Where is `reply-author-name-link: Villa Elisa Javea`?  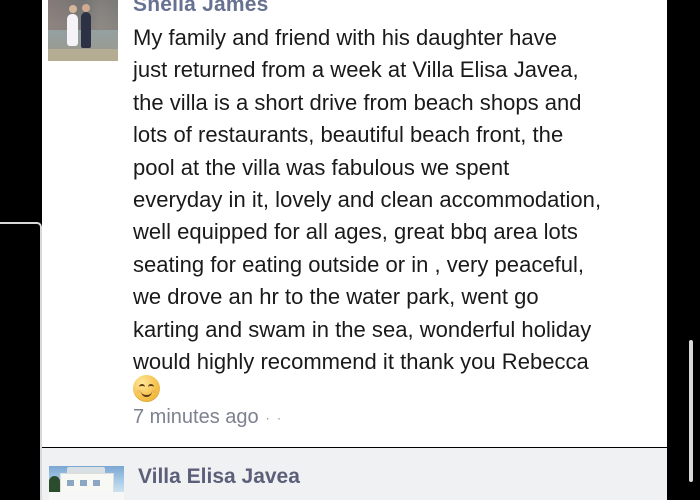
reply-author-name-link: Villa Elisa Javea is located at coordinates (219, 477).